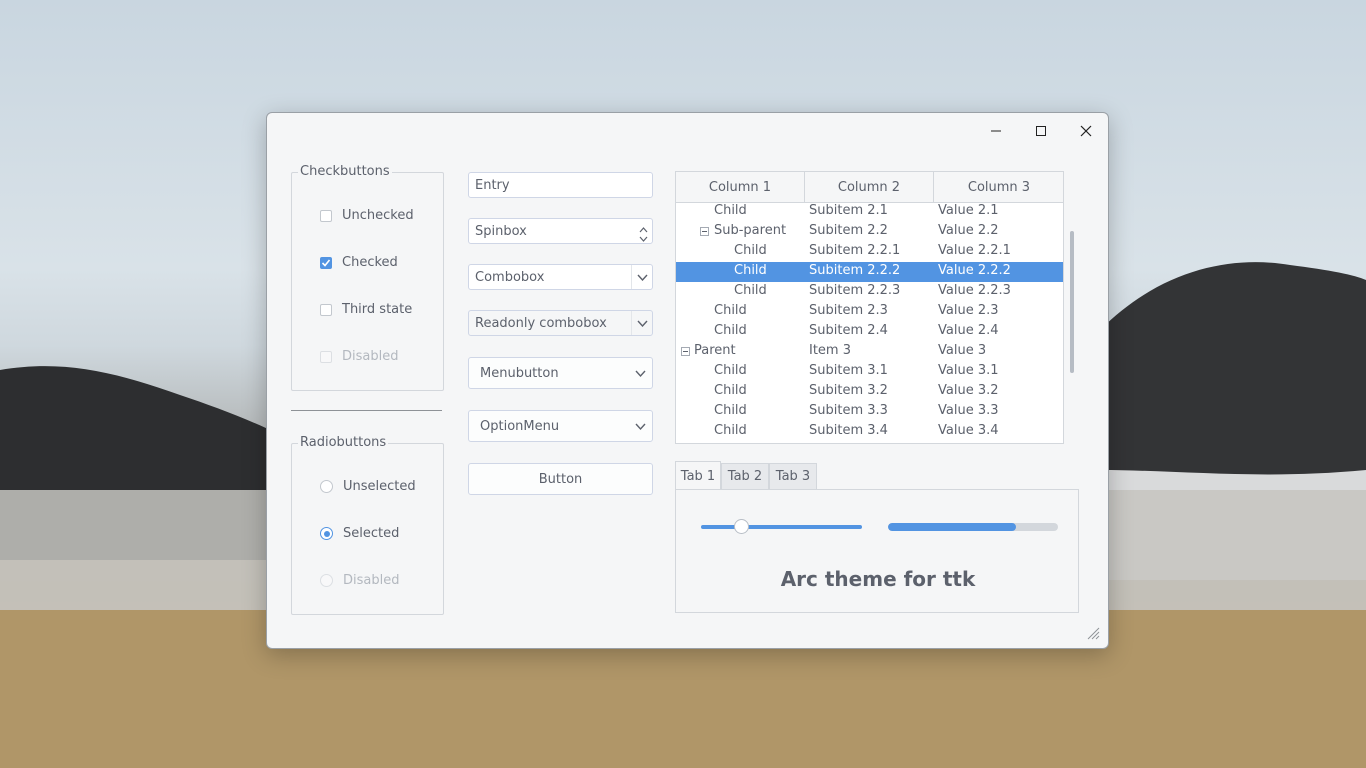  Describe the element at coordinates (793, 476) in the screenshot. I see `tab-3: Tab 3` at that location.